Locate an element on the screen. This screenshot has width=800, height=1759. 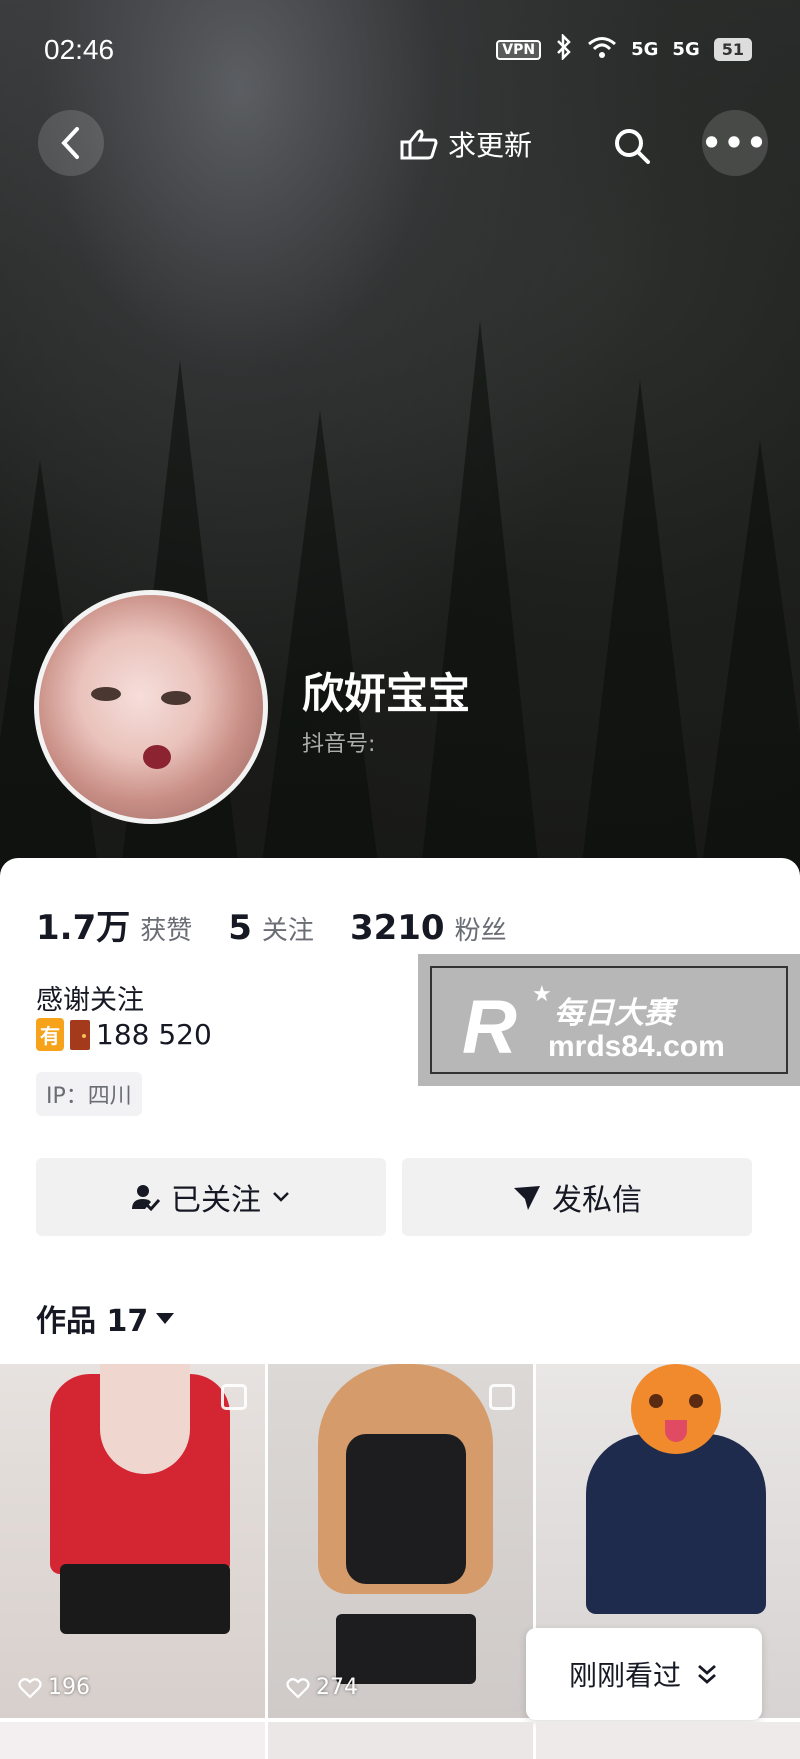
double-chevron-down-icon is located at coordinates (707, 1674).